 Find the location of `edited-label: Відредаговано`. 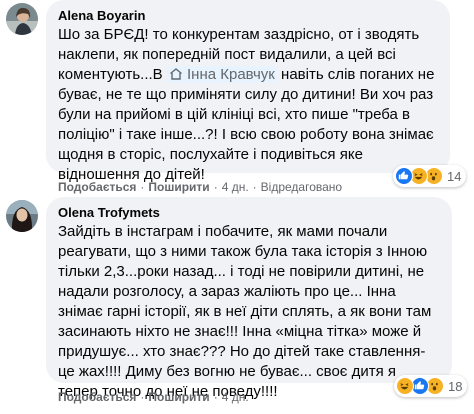

edited-label: Відредаговано is located at coordinates (301, 187).